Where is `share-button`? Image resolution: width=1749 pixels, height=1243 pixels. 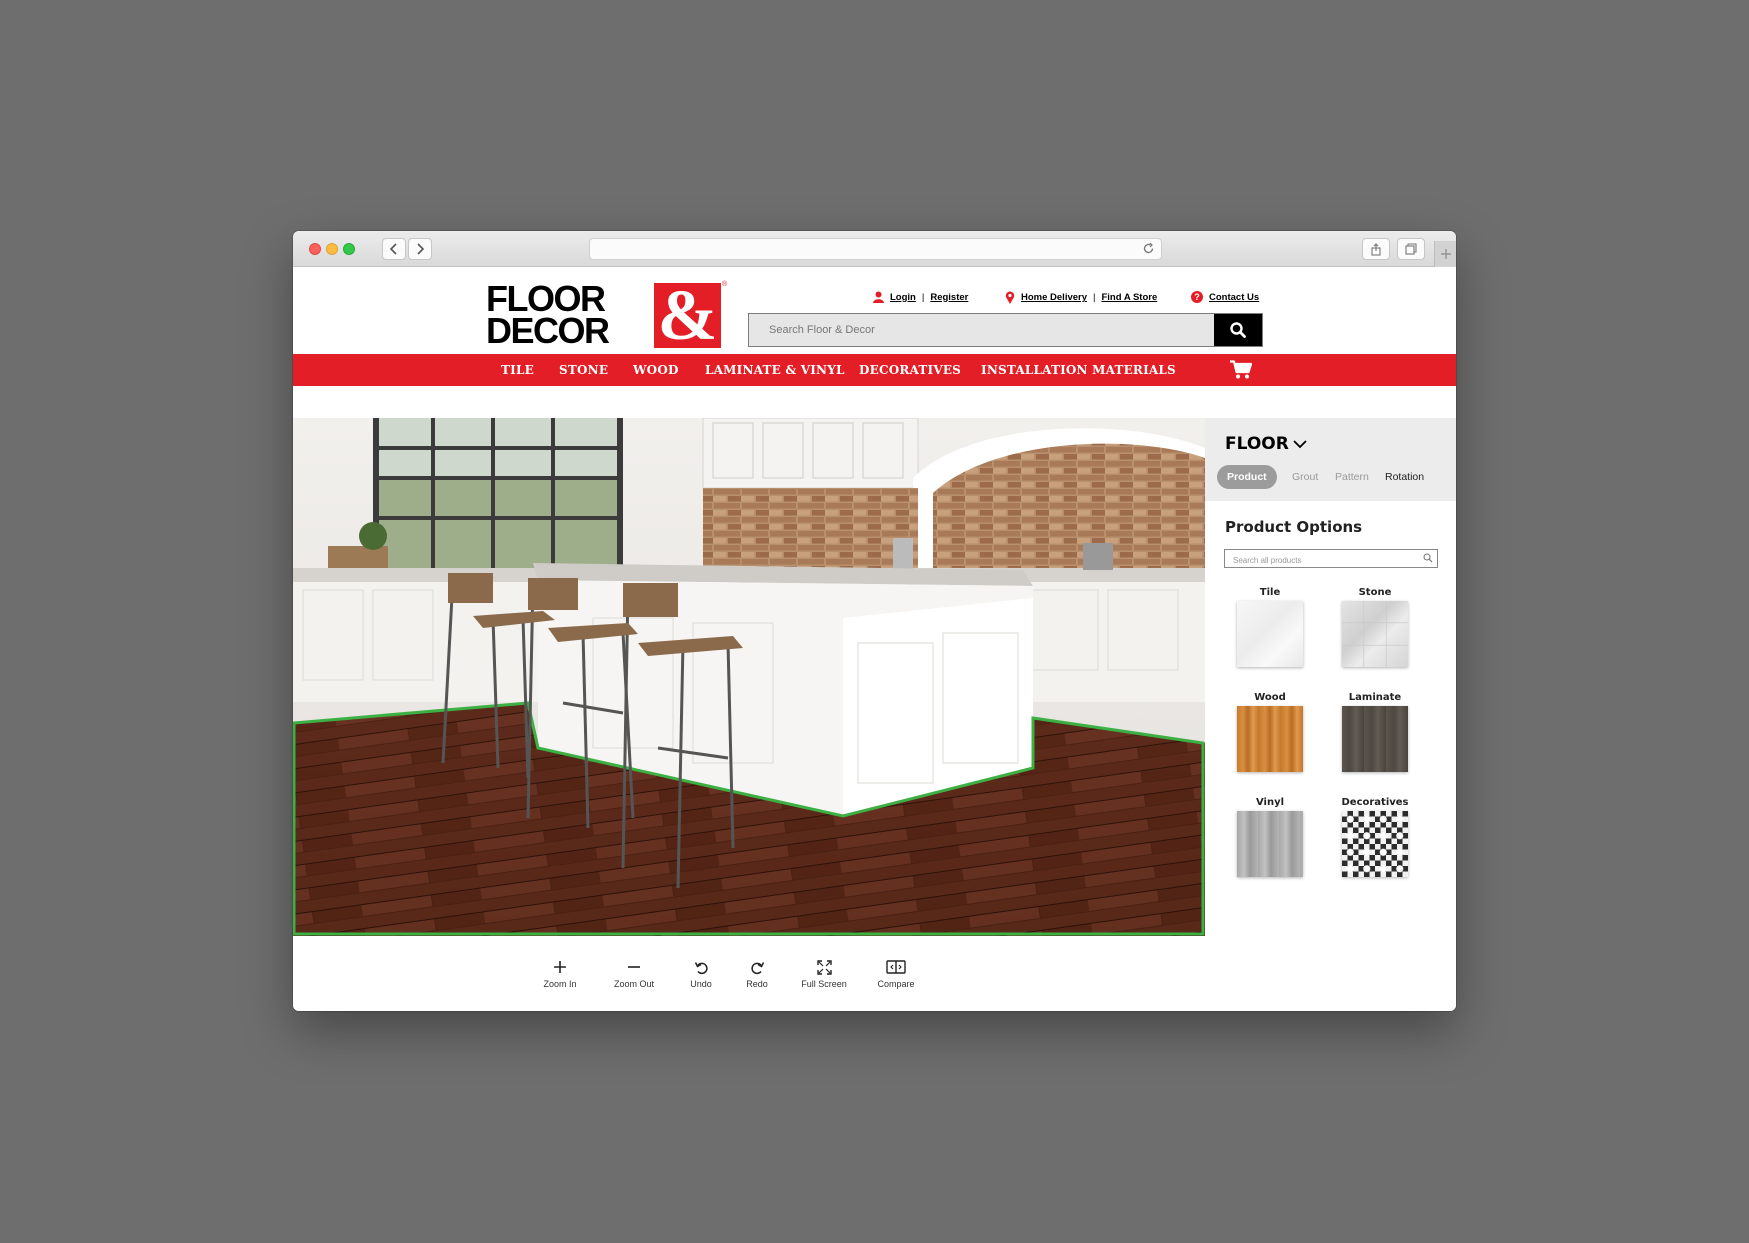
share-button is located at coordinates (1376, 249).